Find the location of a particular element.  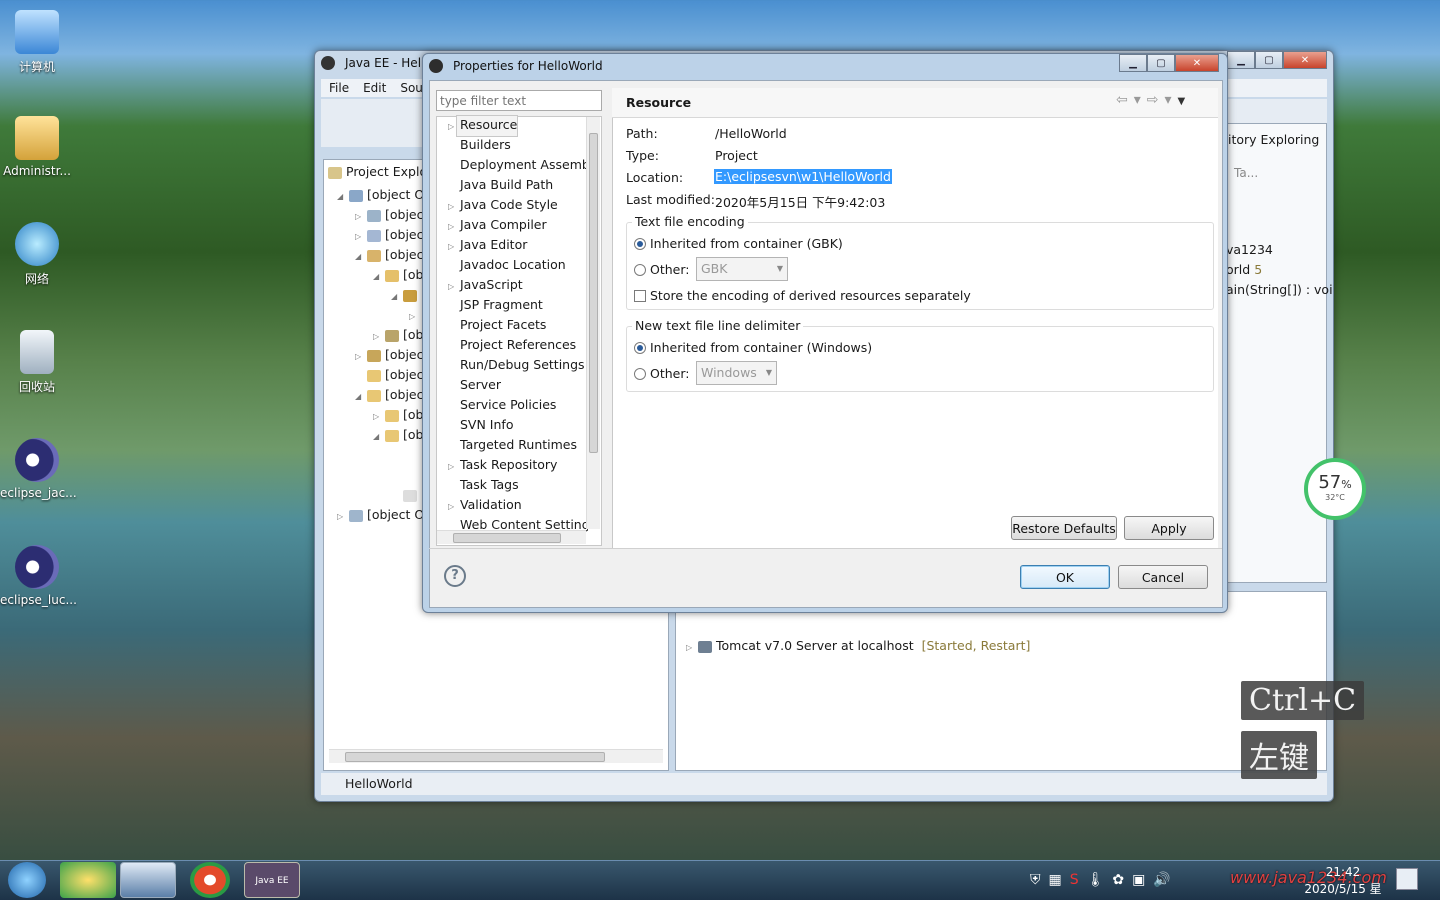

apply-button: Apply is located at coordinates (1169, 528).